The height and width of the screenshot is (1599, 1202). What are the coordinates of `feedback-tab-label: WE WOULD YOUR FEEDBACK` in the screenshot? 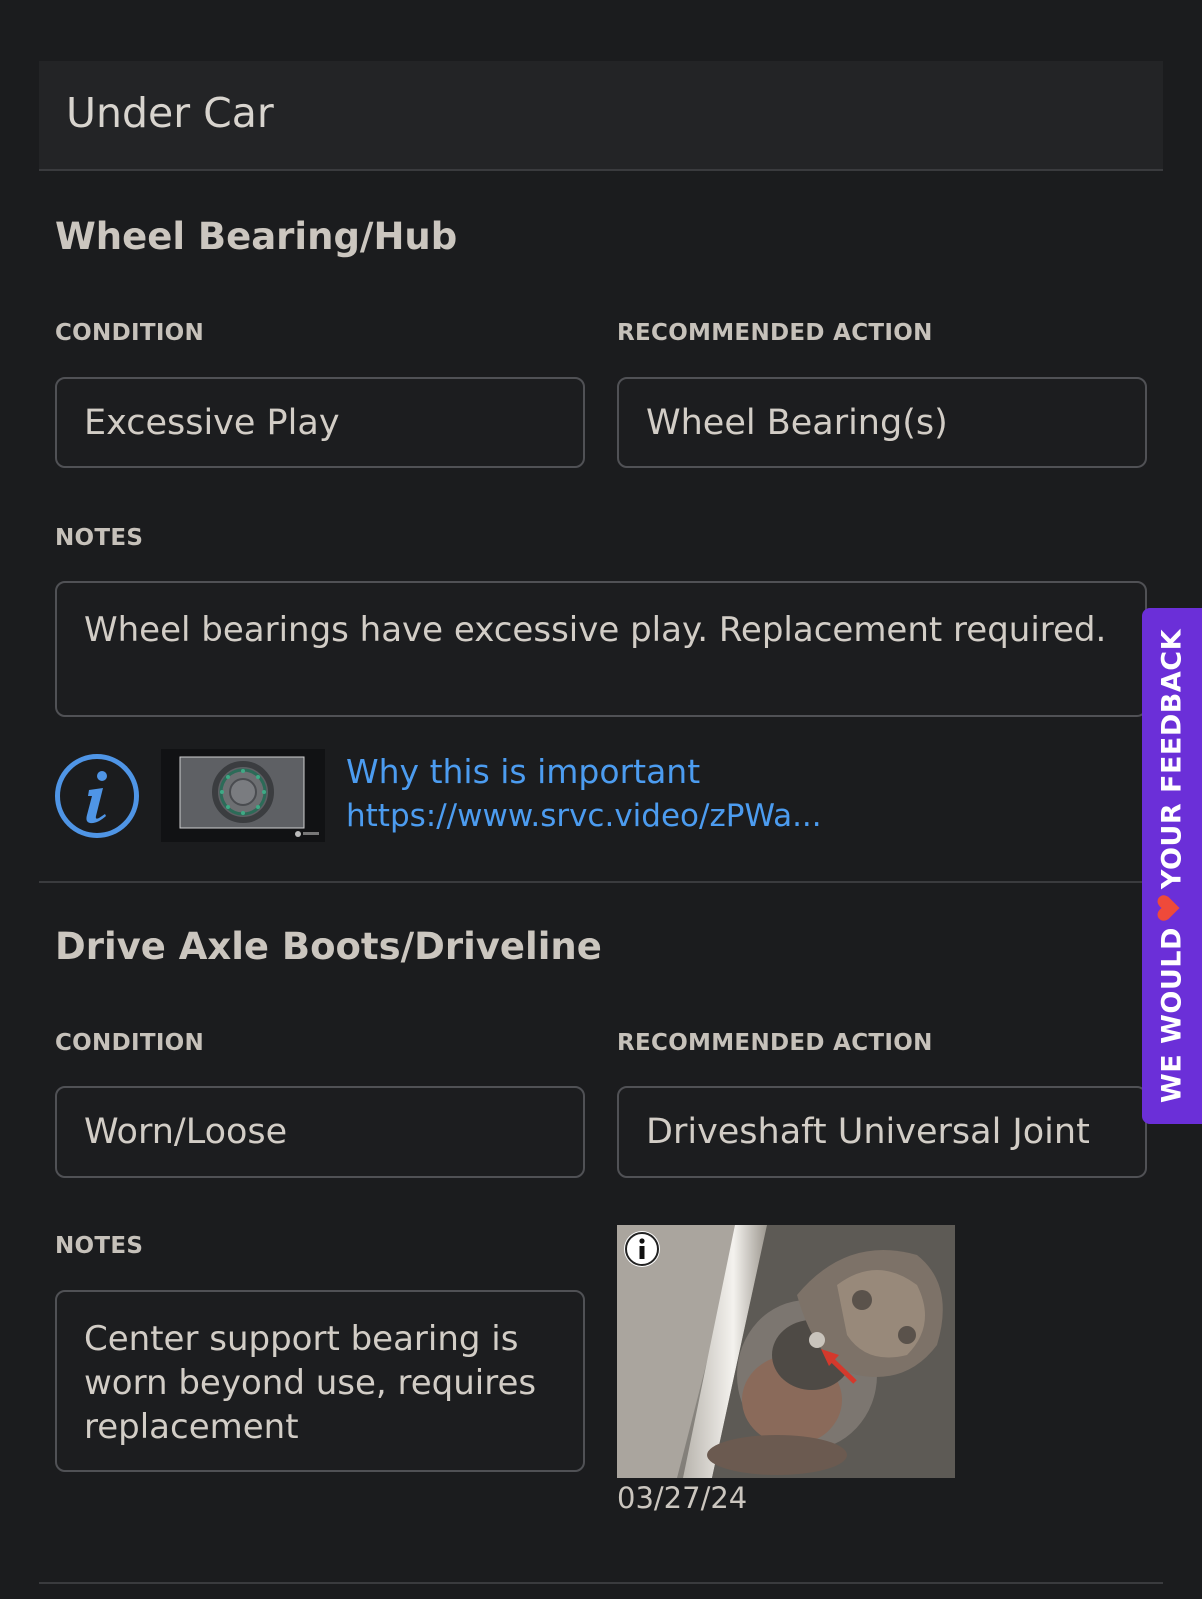 It's located at (1172, 866).